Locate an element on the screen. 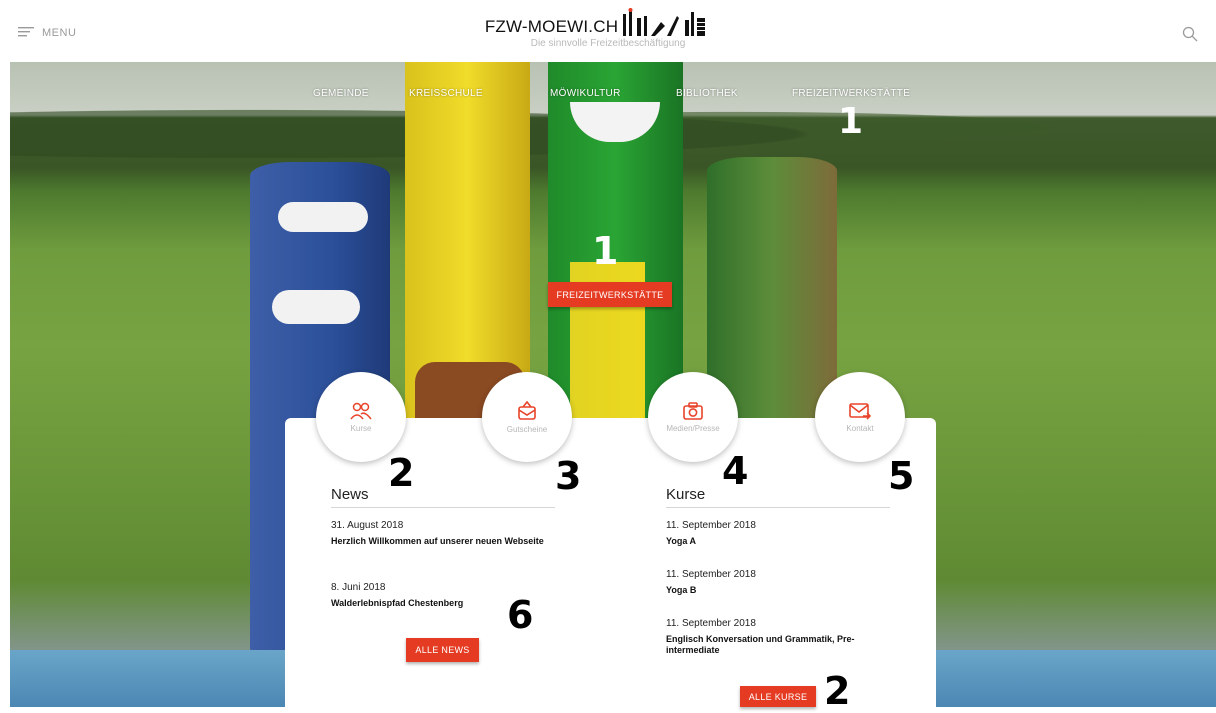  all-kurse-button: ALLE KURSE is located at coordinates (778, 696).